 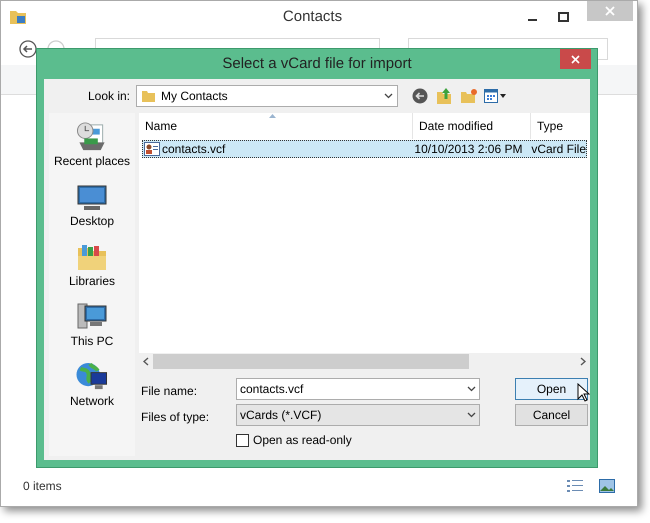 I want to click on file-row: contacts.vcf 10/10/2013 2:06 PM vCard File, so click(x=364, y=149).